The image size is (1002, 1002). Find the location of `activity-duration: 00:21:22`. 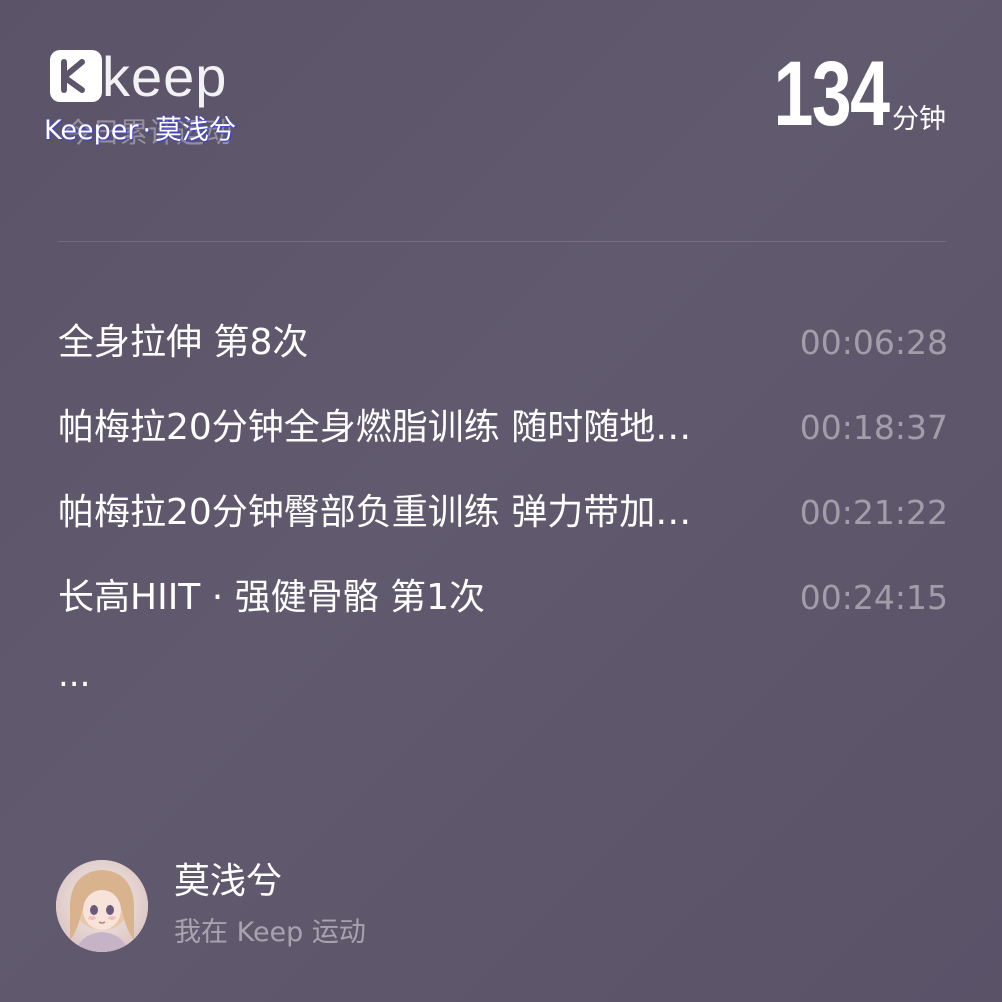

activity-duration: 00:21:22 is located at coordinates (873, 512).